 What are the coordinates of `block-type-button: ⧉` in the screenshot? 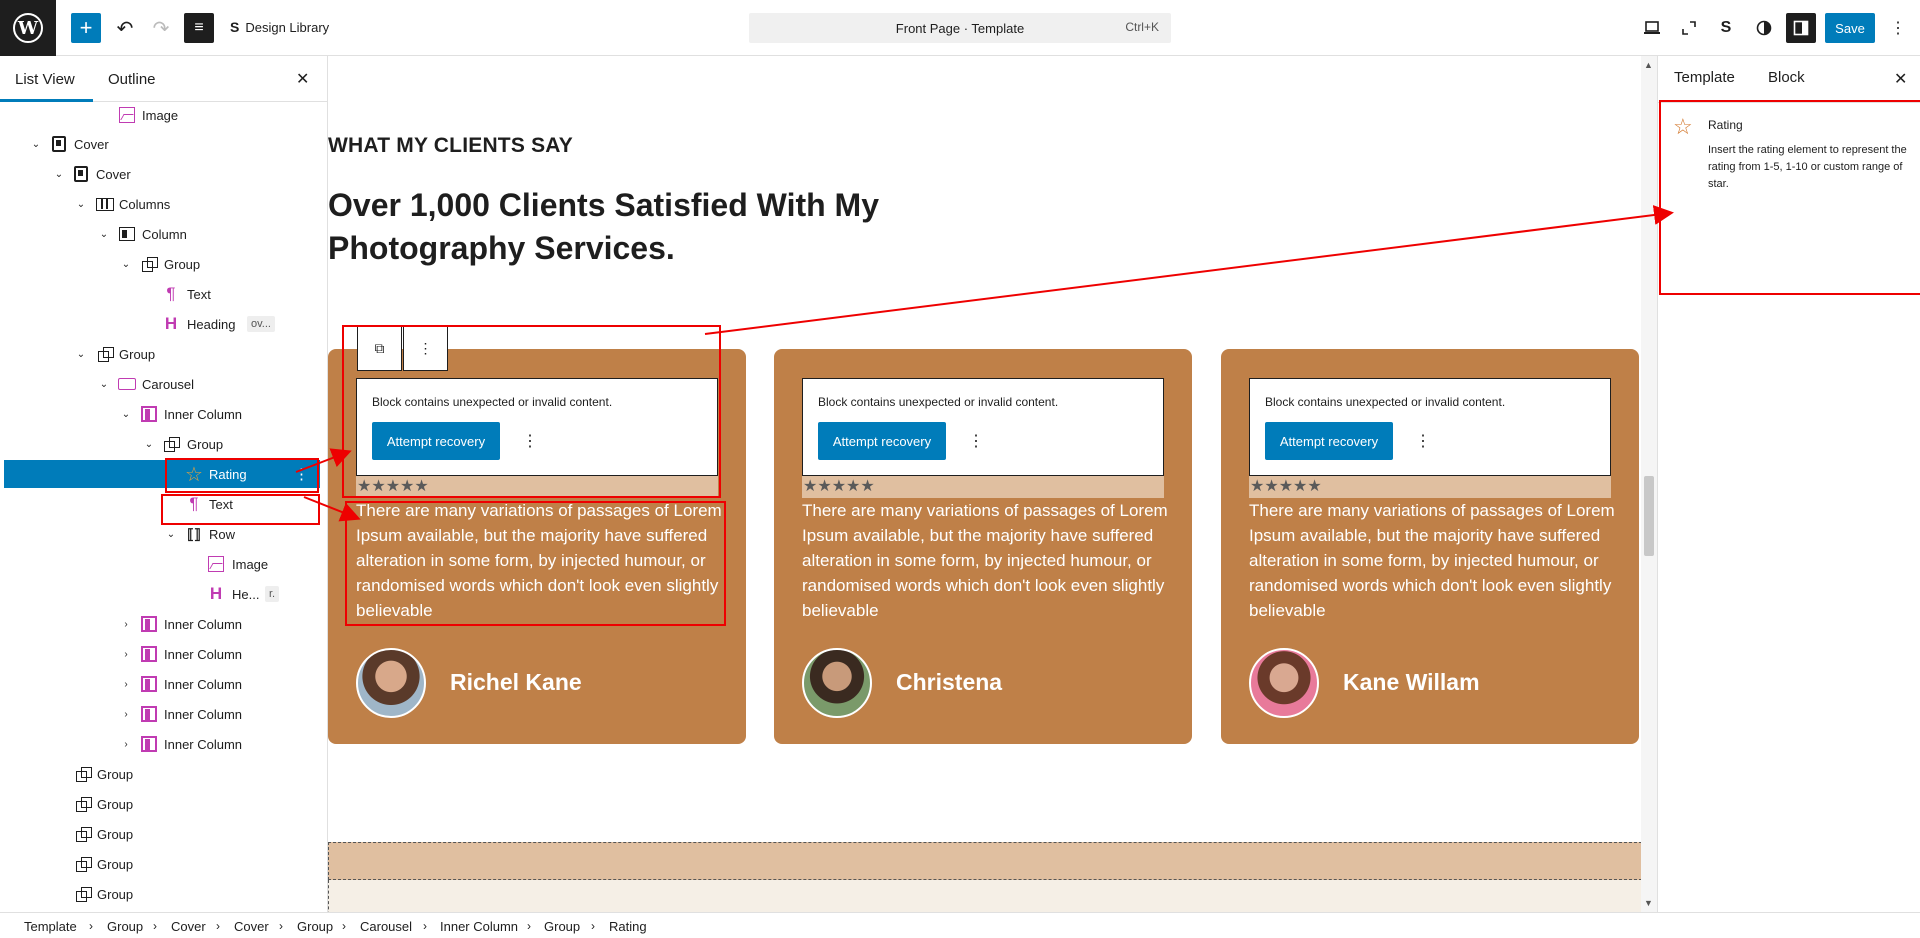 It's located at (379, 348).